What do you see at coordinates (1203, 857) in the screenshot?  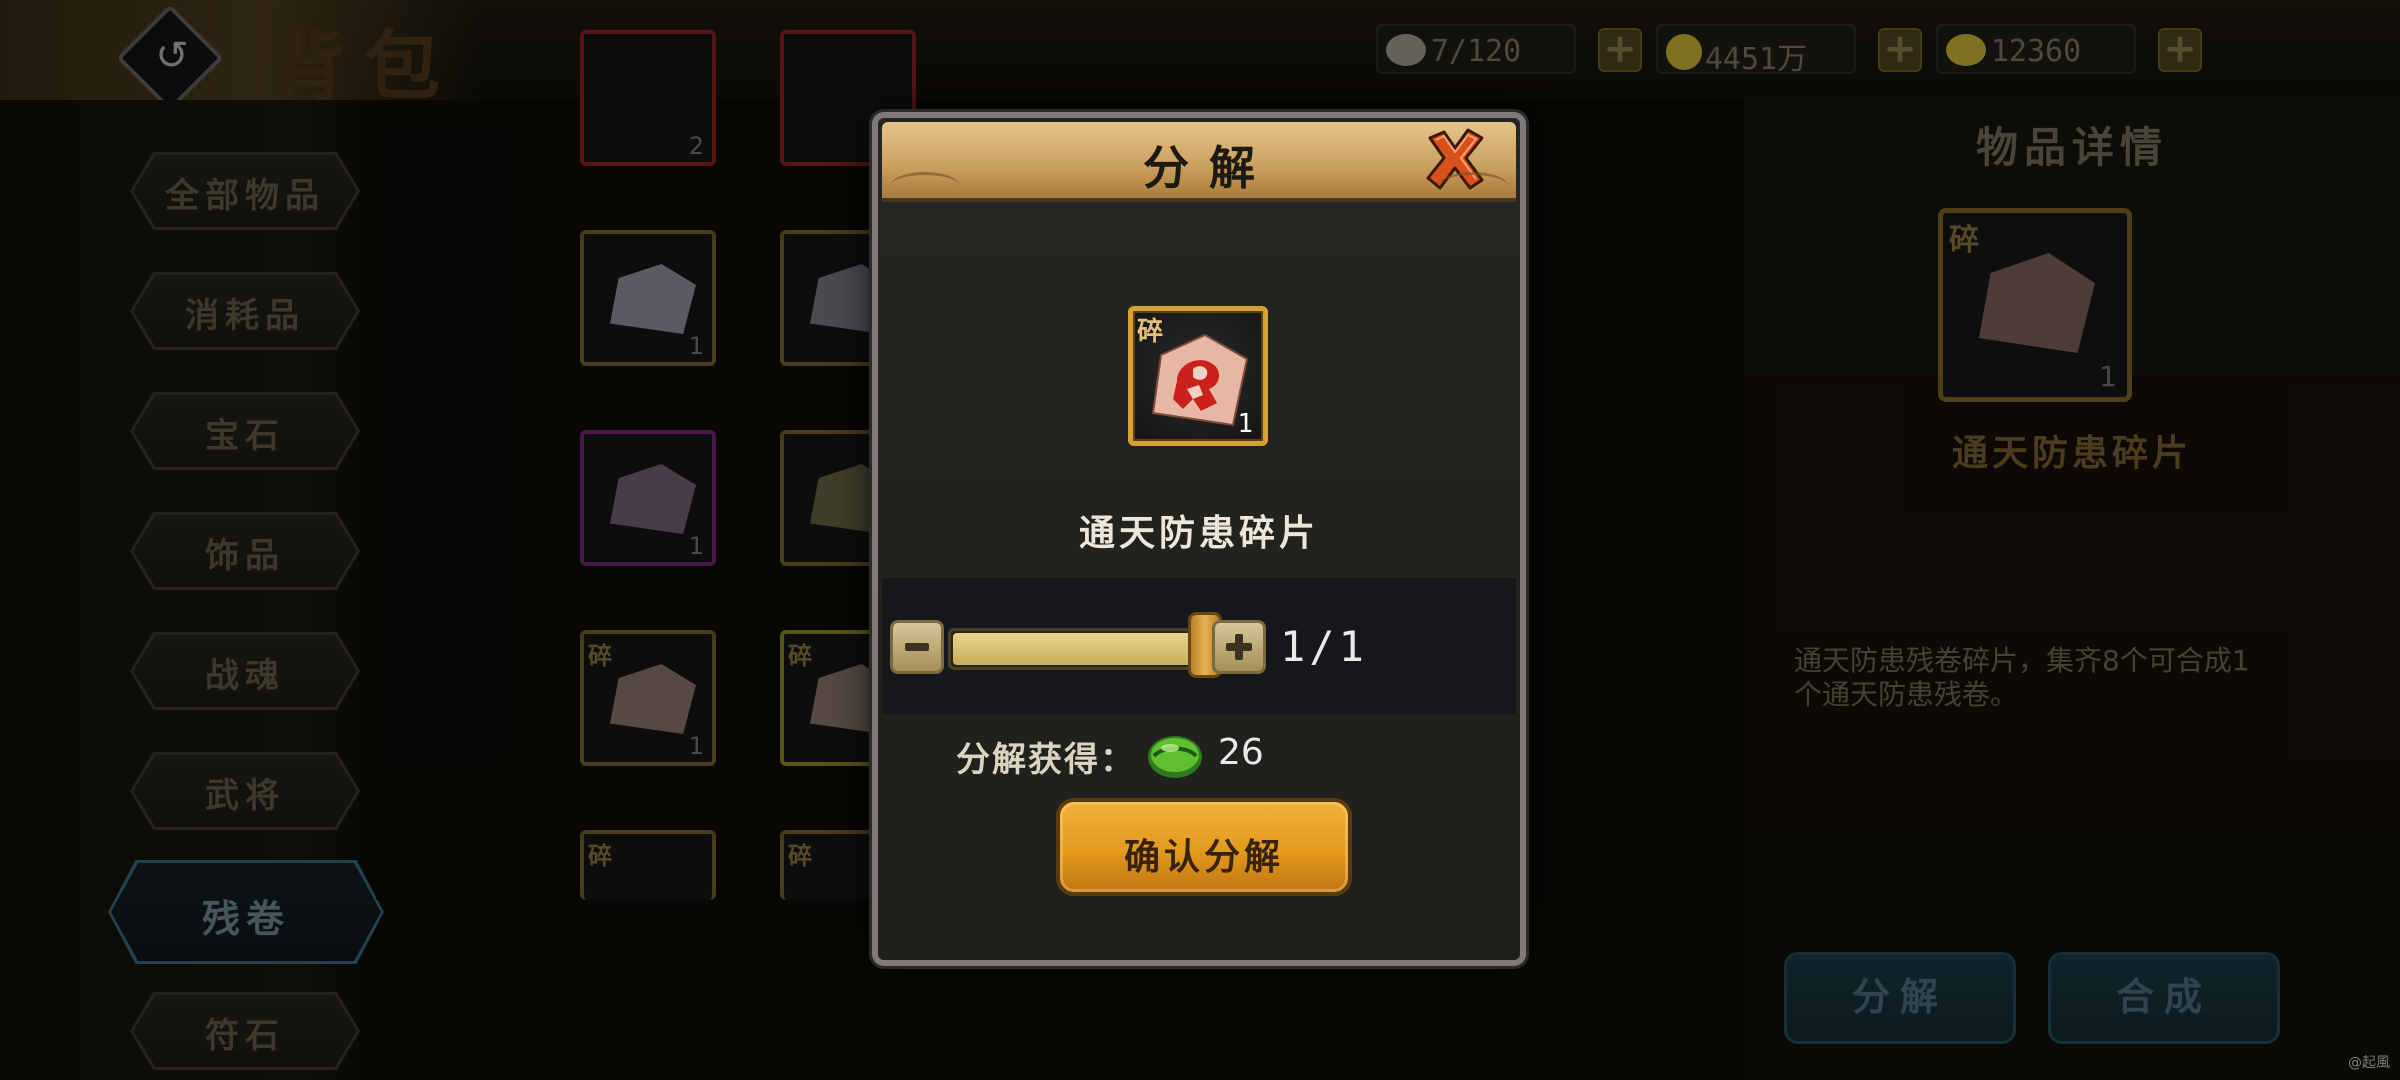 I see `confirm-decompose-label: 确认分解` at bounding box center [1203, 857].